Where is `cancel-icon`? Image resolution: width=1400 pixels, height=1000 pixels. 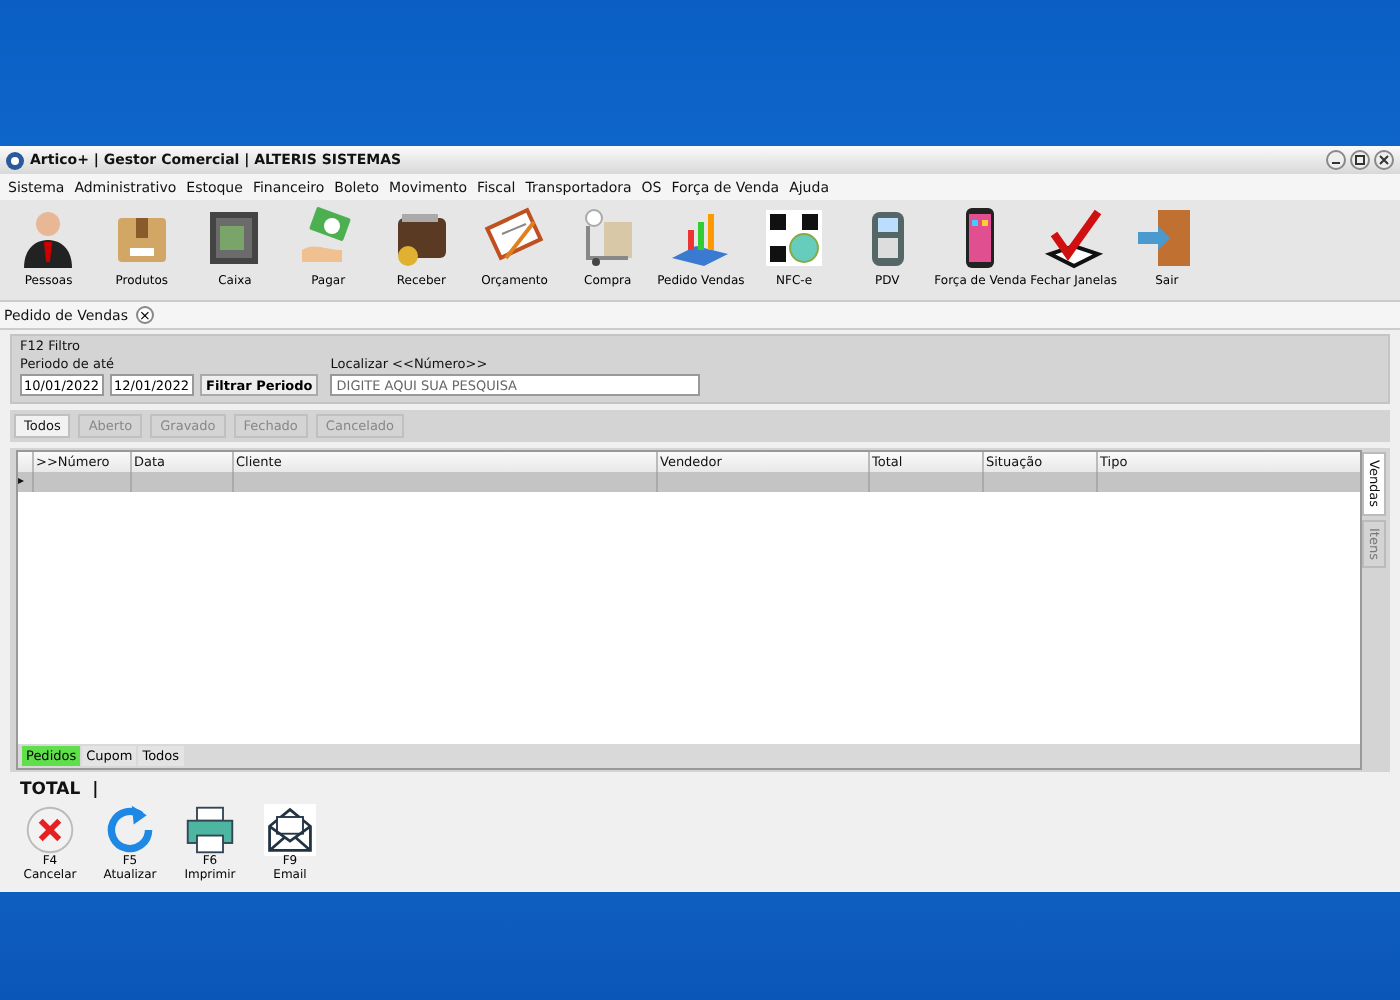 cancel-icon is located at coordinates (50, 830).